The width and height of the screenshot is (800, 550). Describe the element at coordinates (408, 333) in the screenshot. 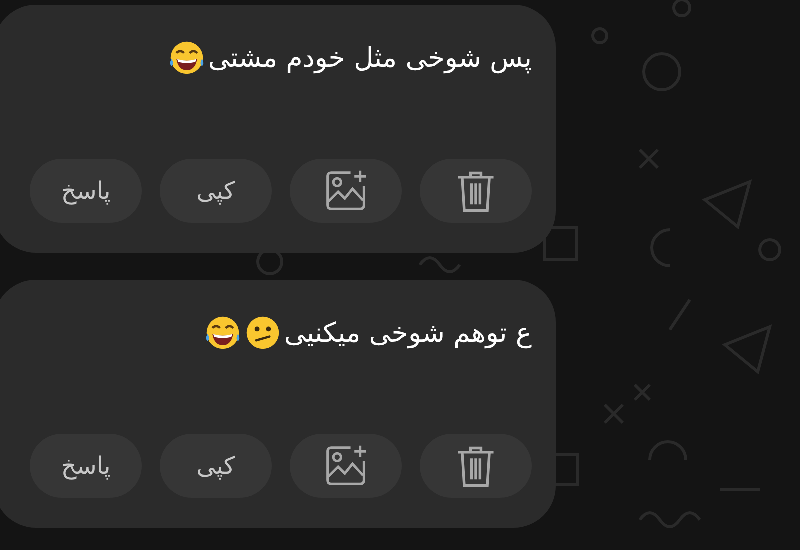

I see `message-text: ع توهم شوخی میکنیی` at that location.